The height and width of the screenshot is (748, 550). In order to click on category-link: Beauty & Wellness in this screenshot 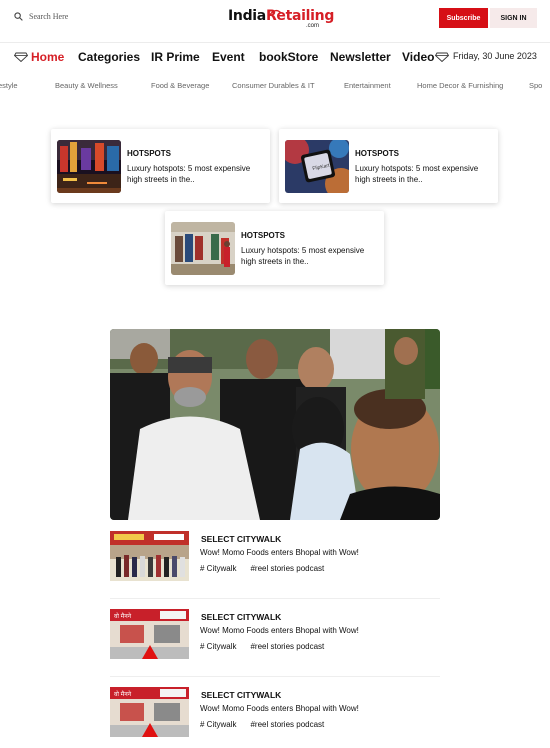, I will do `click(86, 85)`.